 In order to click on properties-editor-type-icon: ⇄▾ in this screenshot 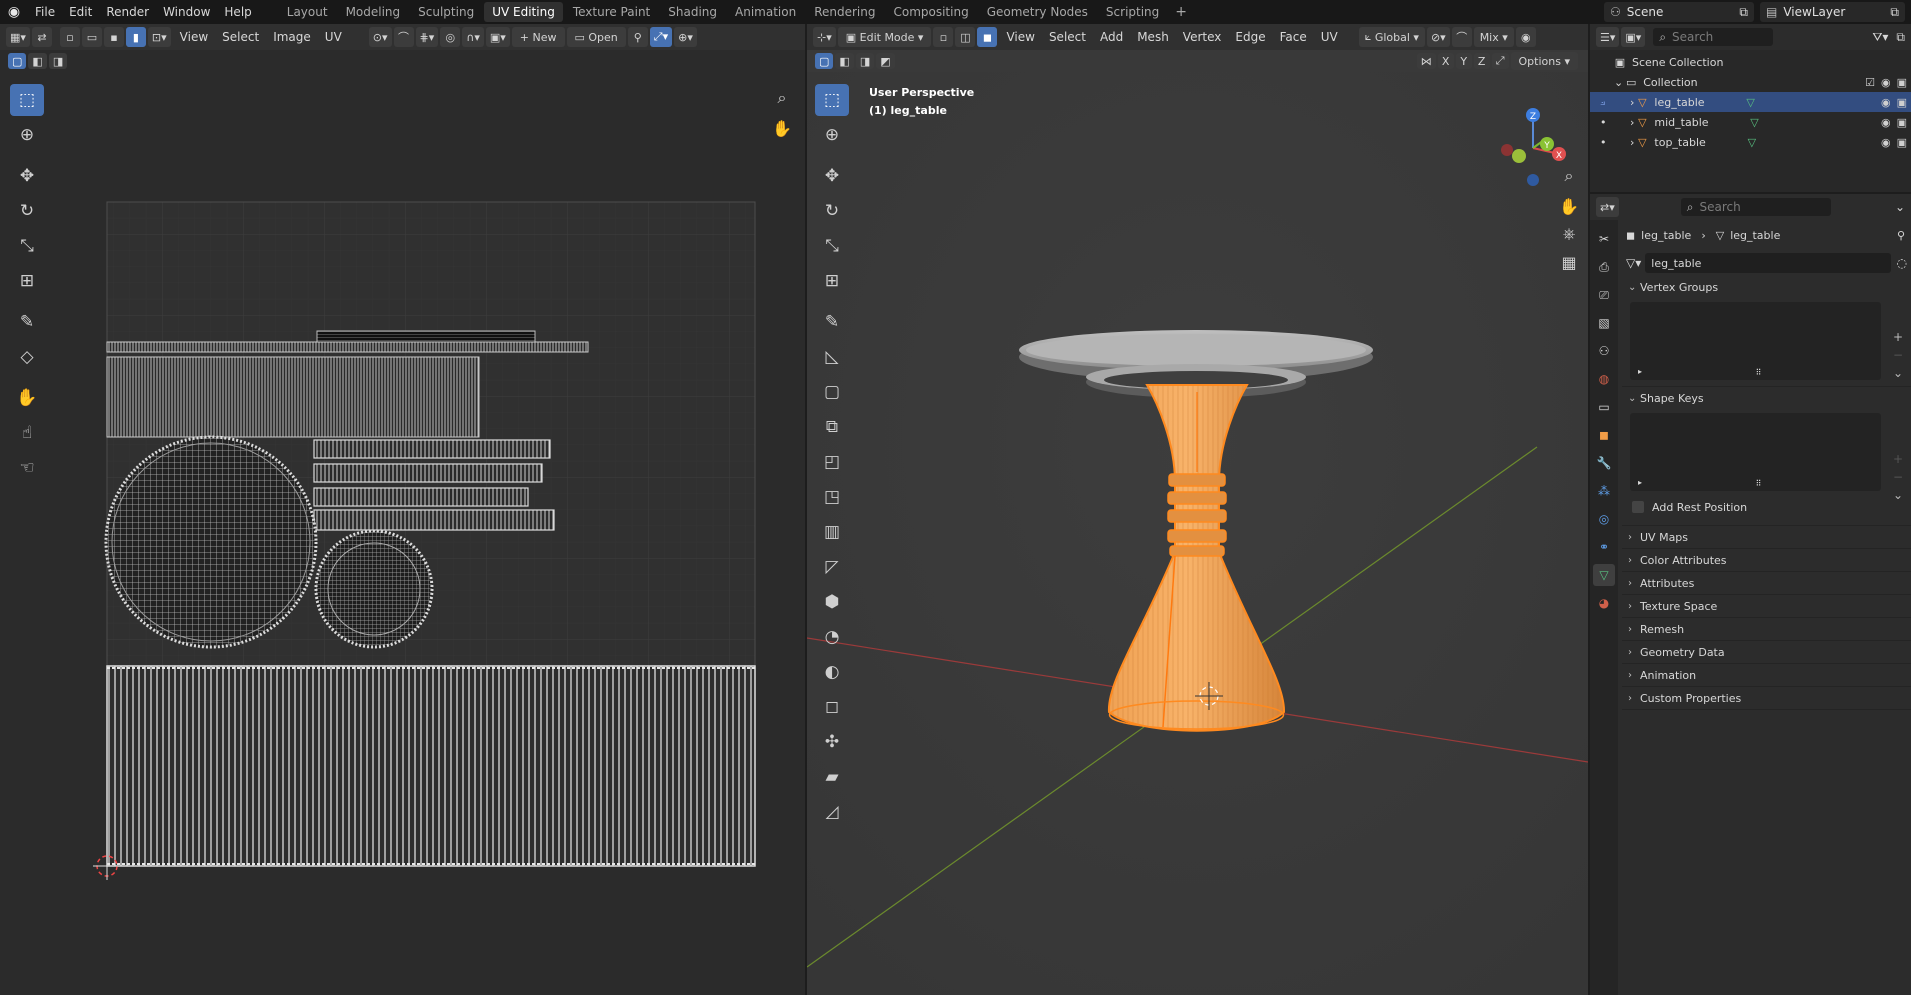, I will do `click(1607, 207)`.